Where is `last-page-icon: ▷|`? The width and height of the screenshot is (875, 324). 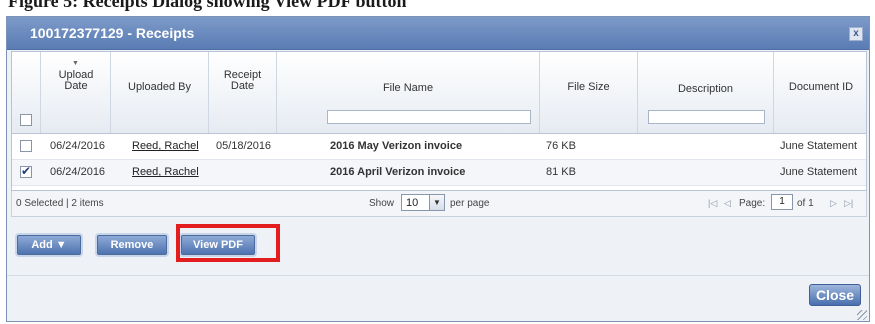
last-page-icon: ▷| is located at coordinates (848, 203).